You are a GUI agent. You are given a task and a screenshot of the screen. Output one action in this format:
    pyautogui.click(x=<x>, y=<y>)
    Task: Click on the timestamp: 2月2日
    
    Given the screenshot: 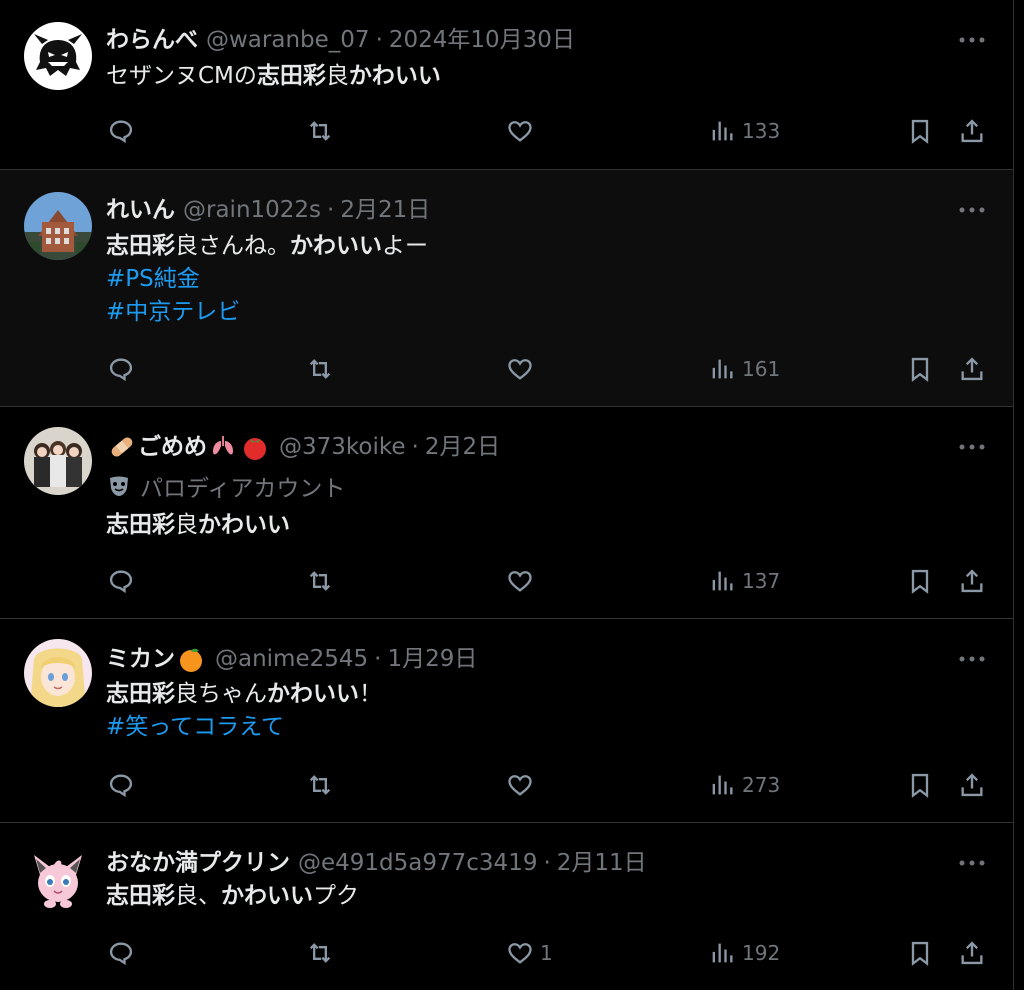 What is the action you would take?
    pyautogui.click(x=462, y=447)
    